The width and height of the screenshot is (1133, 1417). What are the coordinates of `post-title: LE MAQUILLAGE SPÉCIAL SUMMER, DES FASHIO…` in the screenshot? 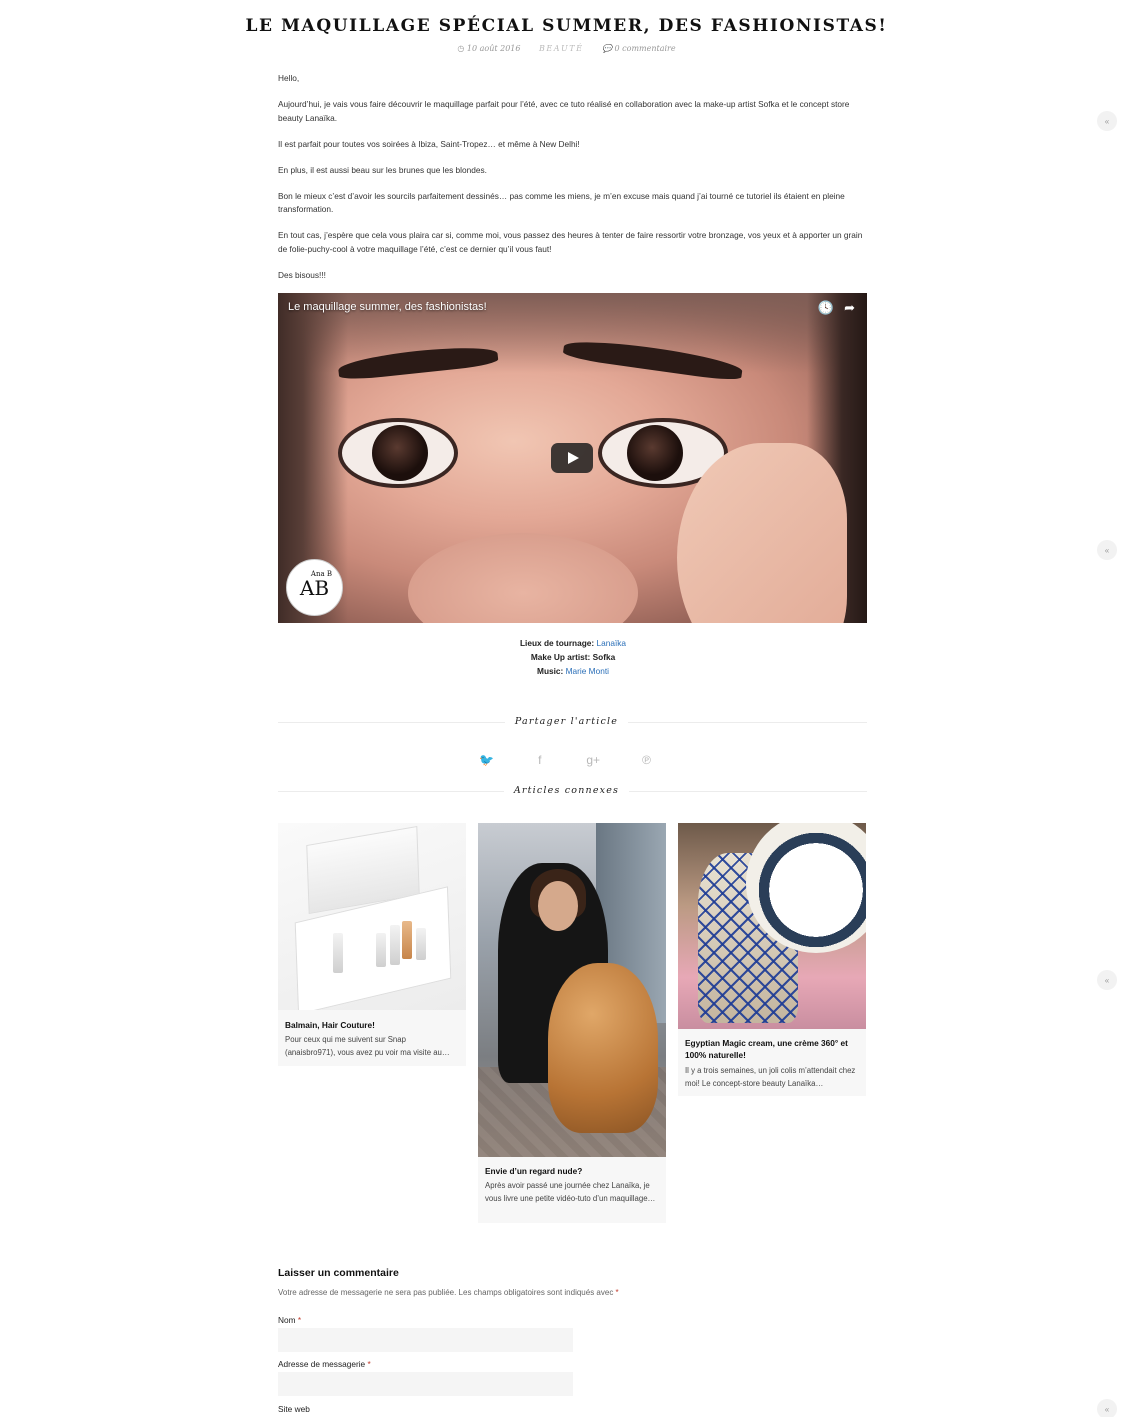 It's located at (566, 26).